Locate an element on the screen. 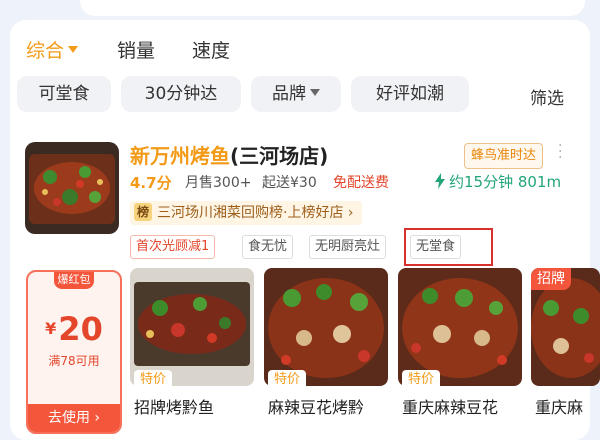  dish-card: 特价 重庆麻辣豆花 is located at coordinates (460, 348).